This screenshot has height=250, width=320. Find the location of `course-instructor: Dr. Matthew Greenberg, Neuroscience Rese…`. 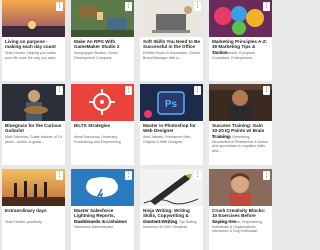

course-instructor: Dr. Matthew Greenberg, Neuroscience Rese… is located at coordinates (240, 144).